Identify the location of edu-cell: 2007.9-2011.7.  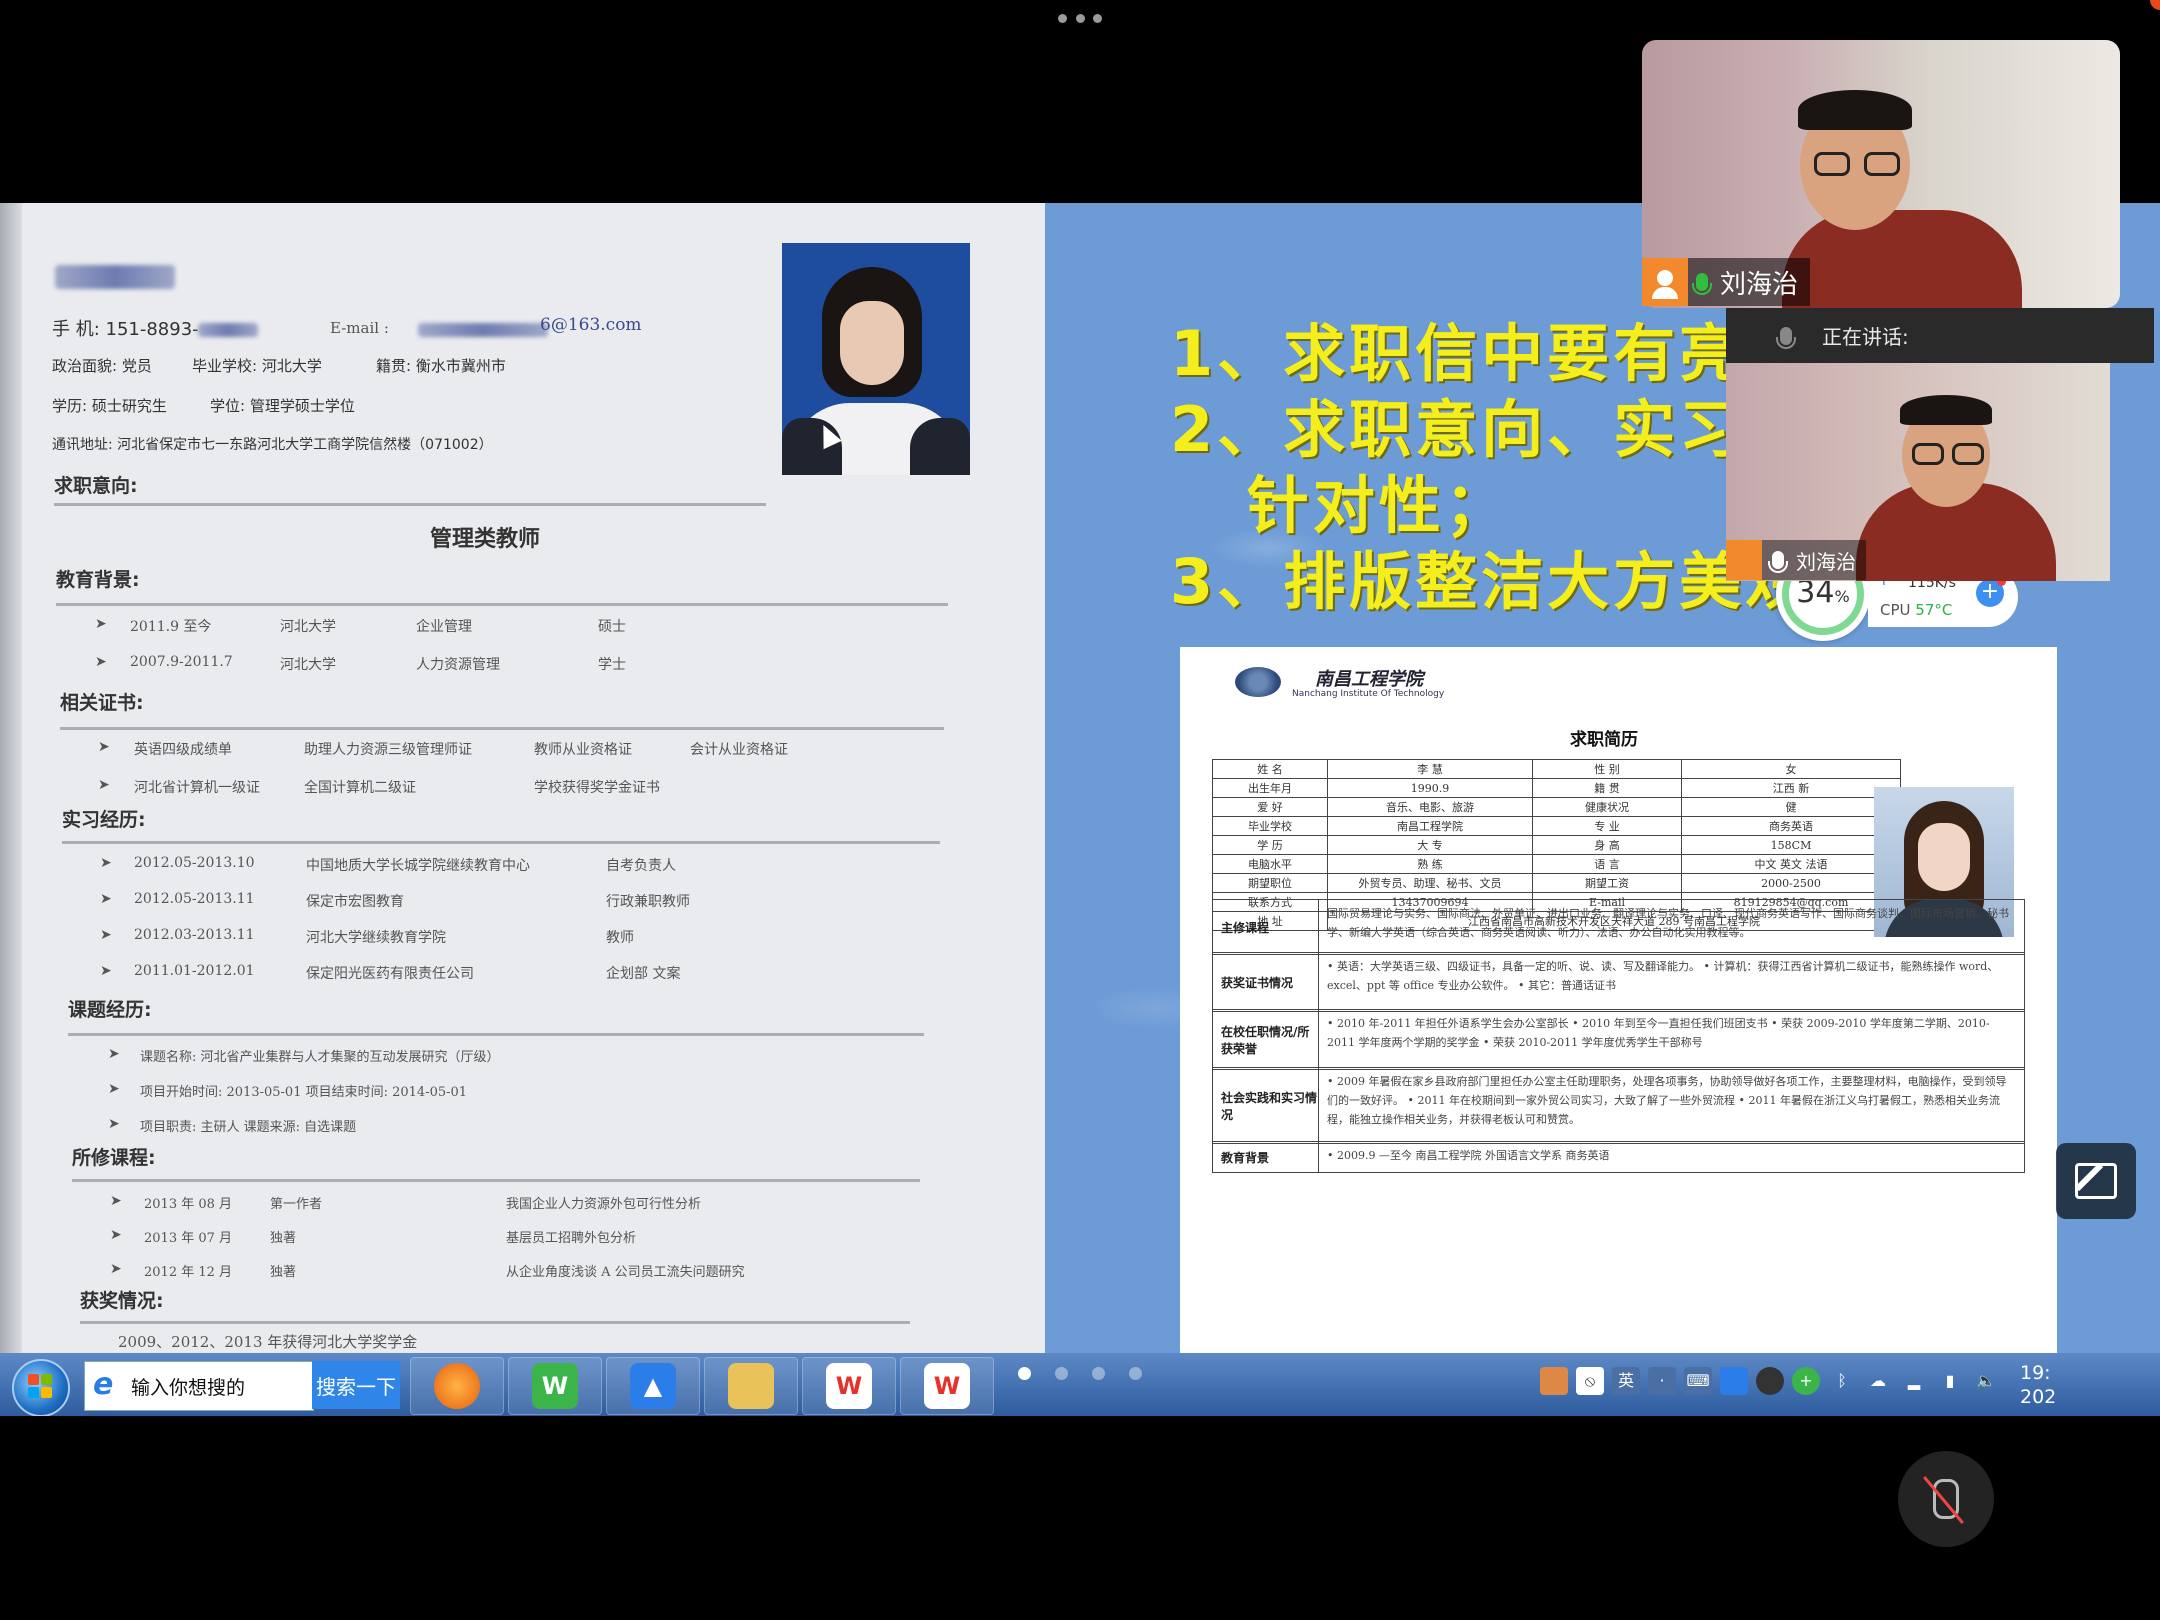
(181, 662).